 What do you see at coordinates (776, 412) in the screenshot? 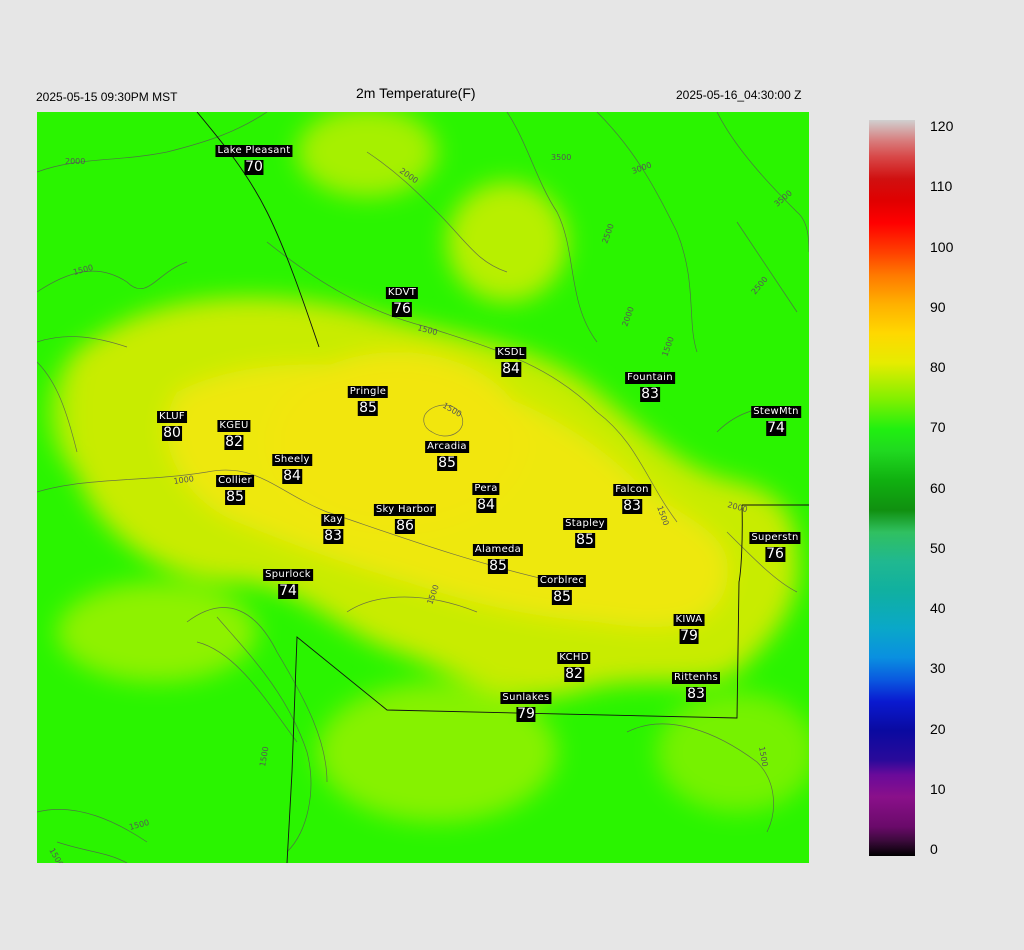
I see `station-name: StewMtn` at bounding box center [776, 412].